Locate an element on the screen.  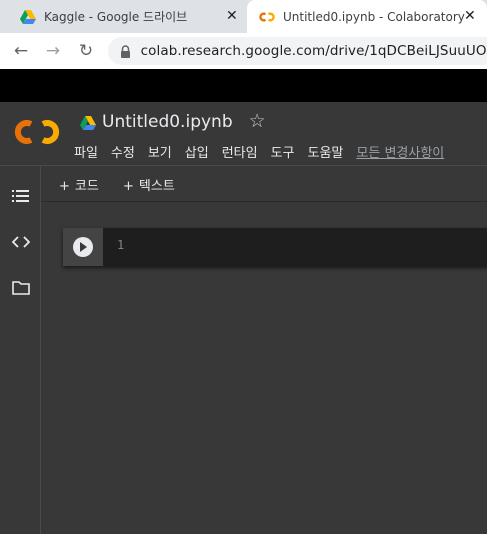
tab-title: Kaggle - Google 드라이브 is located at coordinates (116, 17).